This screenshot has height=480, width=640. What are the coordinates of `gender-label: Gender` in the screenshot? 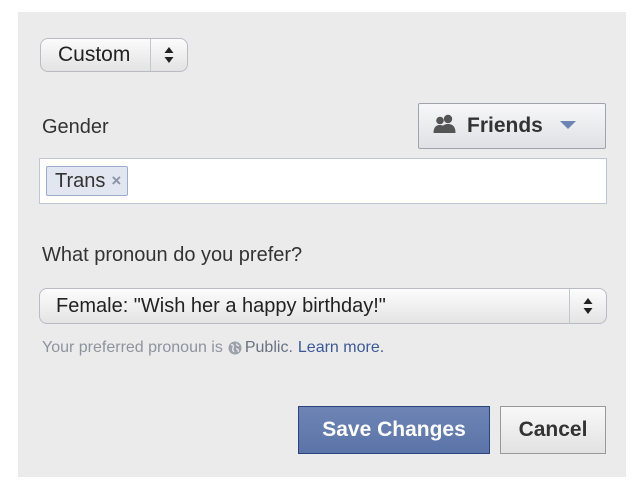 It's located at (75, 127).